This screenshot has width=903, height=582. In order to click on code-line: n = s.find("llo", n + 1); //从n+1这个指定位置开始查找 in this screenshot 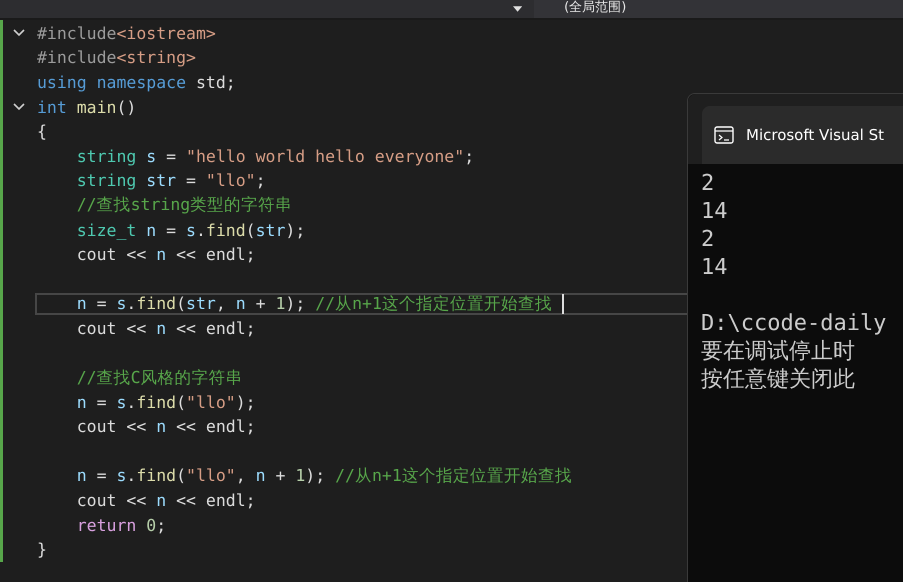, I will do `click(324, 475)`.